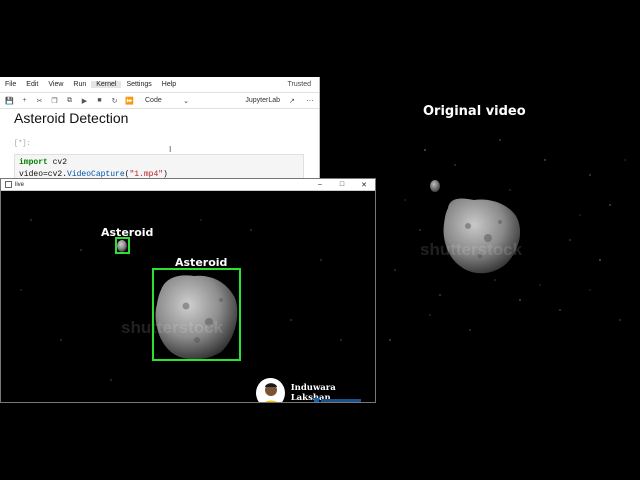 Image resolution: width=640 pixels, height=480 pixels. What do you see at coordinates (310, 101) in the screenshot?
I see `more-icon: ⋯` at bounding box center [310, 101].